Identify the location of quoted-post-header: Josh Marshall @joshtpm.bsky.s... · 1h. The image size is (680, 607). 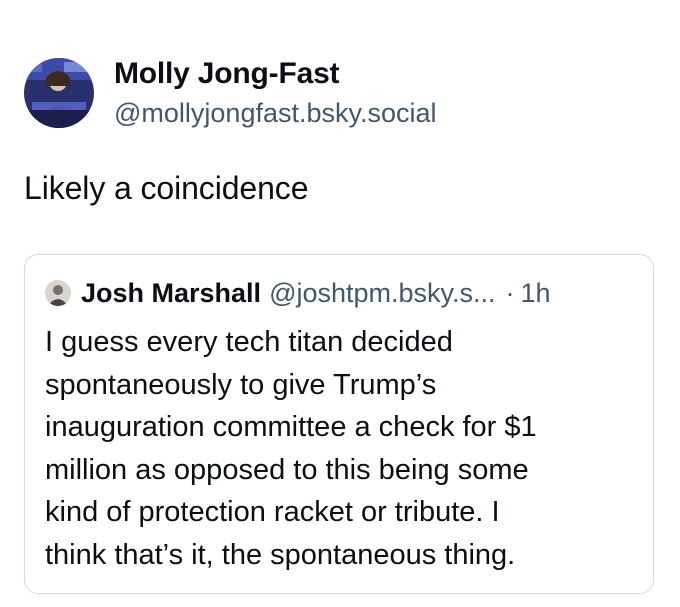
(339, 293).